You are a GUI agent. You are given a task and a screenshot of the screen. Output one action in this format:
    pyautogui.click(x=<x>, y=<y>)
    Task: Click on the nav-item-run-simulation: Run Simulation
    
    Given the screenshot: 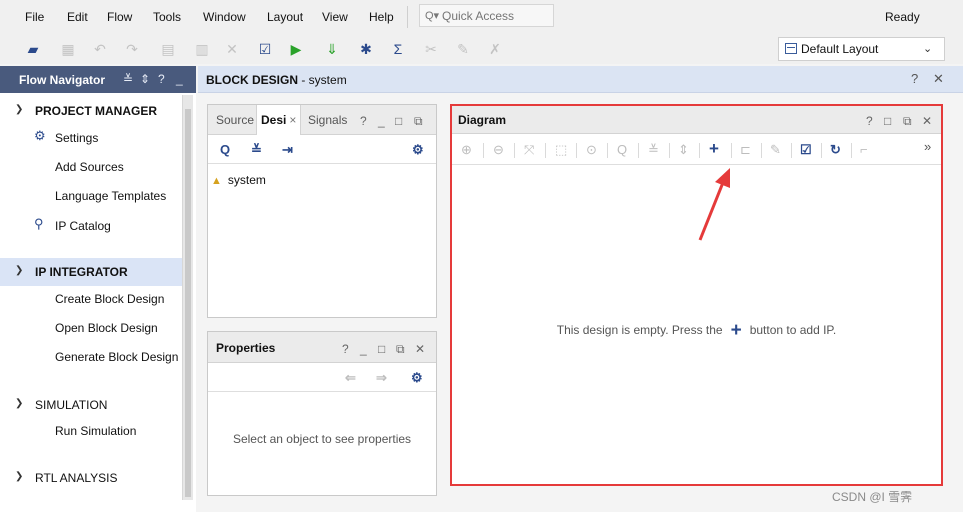 What is the action you would take?
    pyautogui.click(x=95, y=431)
    